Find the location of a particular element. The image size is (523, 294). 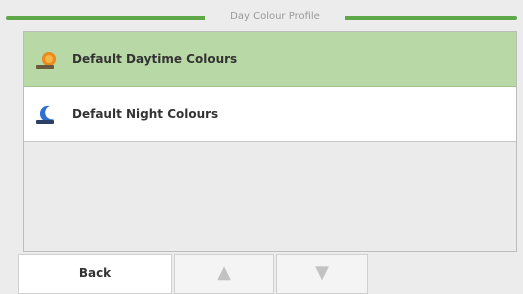

bottom-toolbar: Back ▲ ▼ is located at coordinates (261, 274).